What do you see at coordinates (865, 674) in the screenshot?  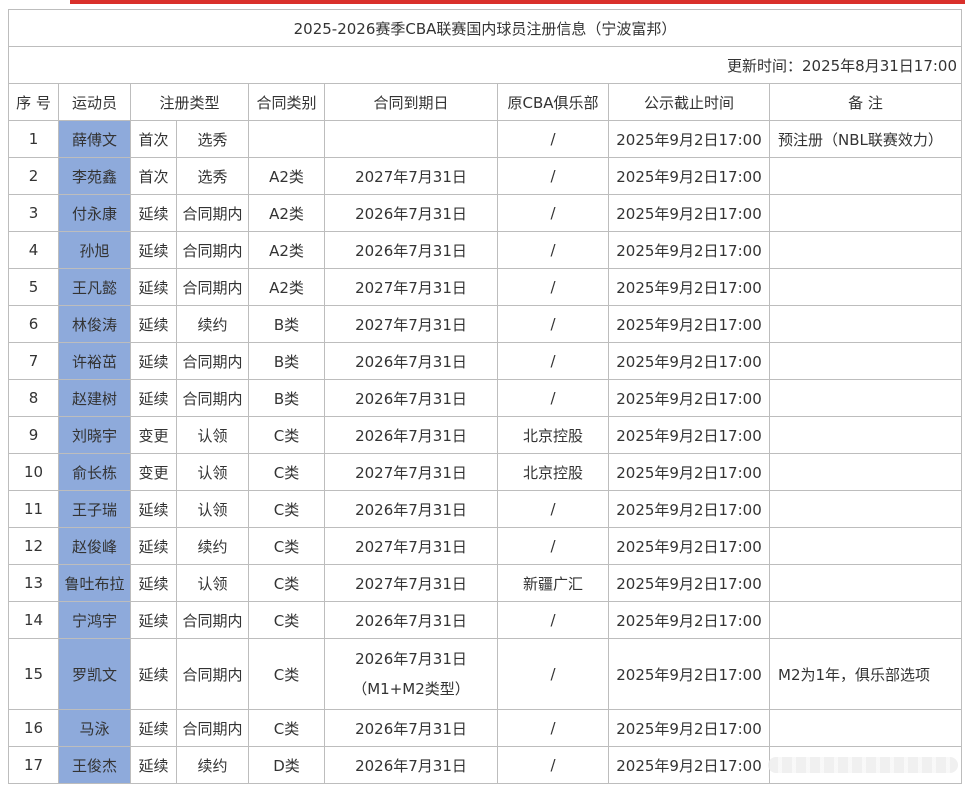 I see `remark-cell: M2为1年，俱乐部选项` at bounding box center [865, 674].